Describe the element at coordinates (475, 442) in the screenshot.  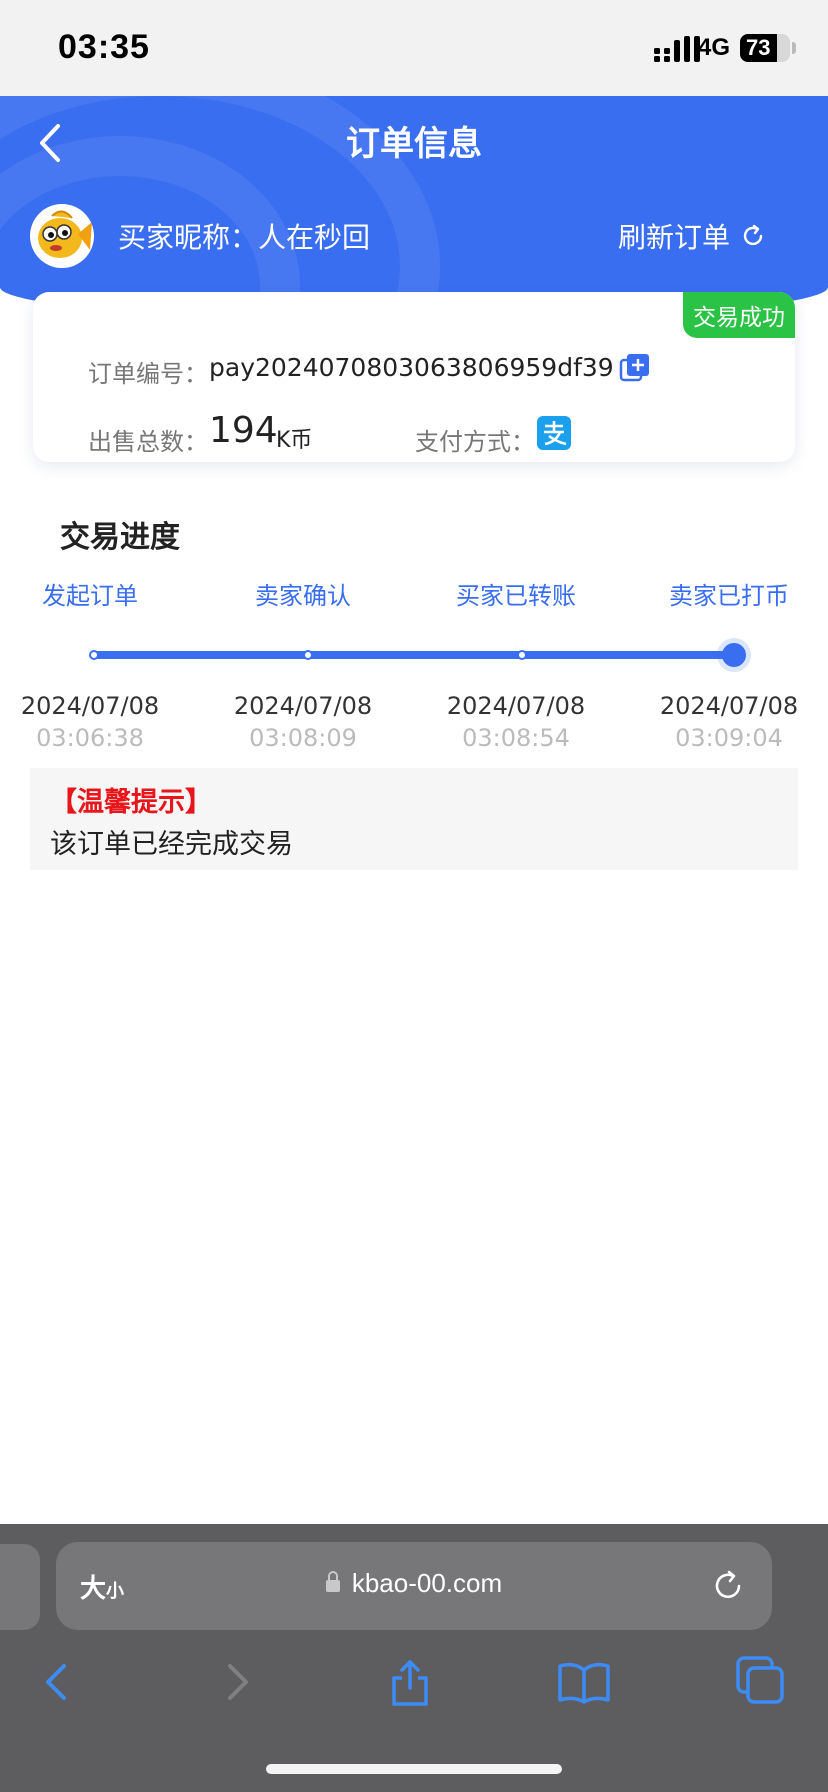
I see `payment-label: 支付方式：` at that location.